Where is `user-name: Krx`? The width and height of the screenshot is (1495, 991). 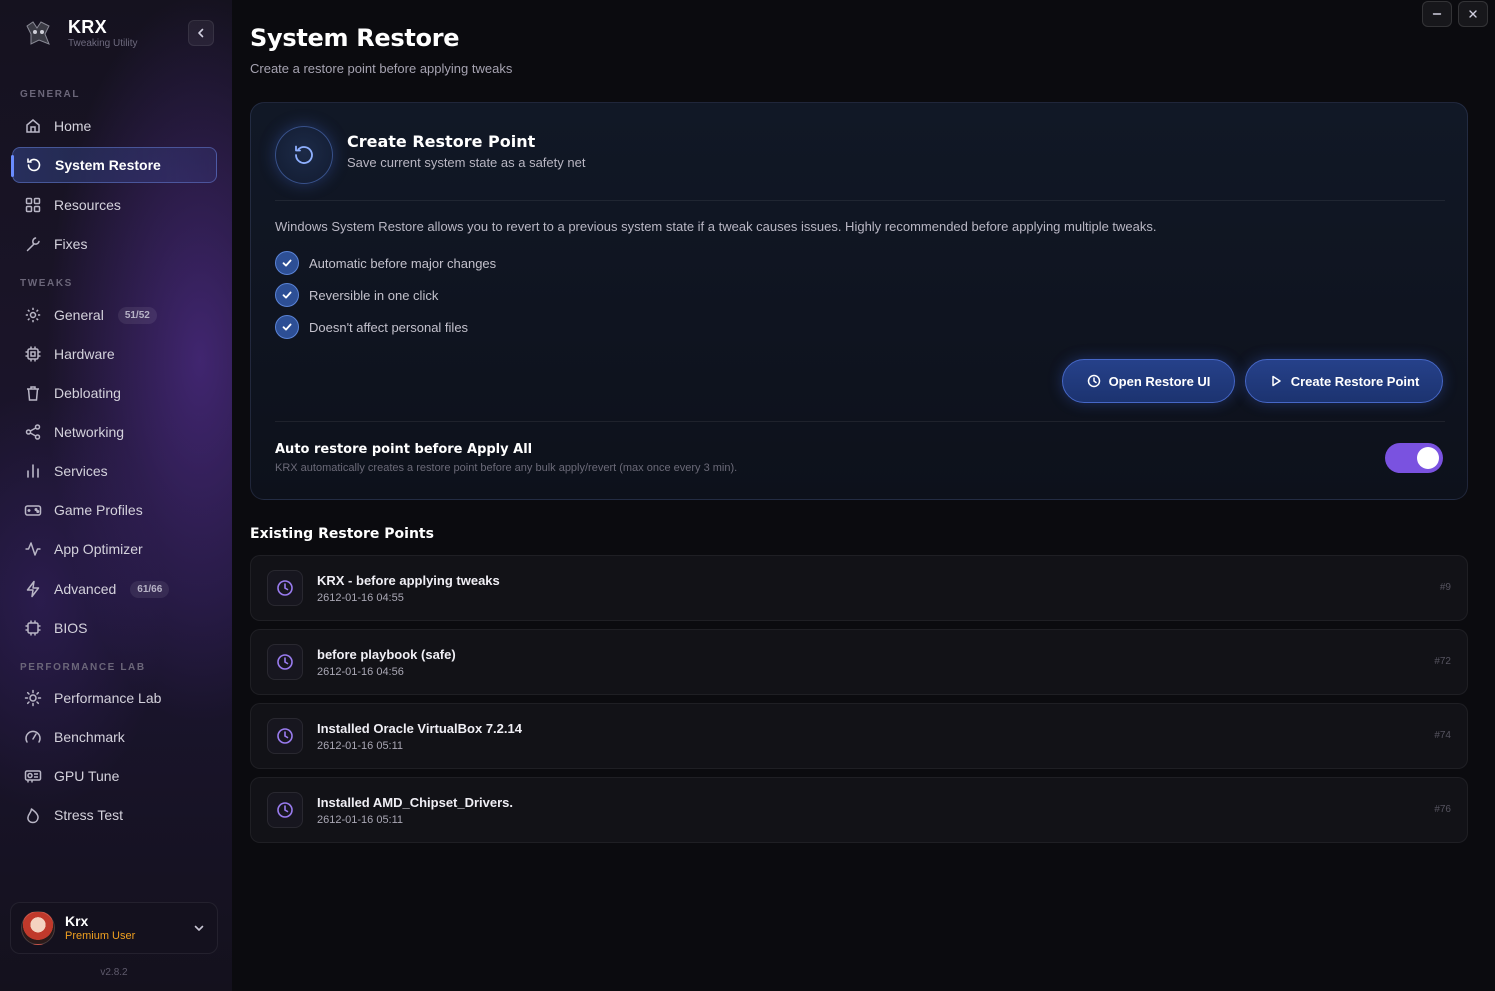 user-name: Krx is located at coordinates (77, 921).